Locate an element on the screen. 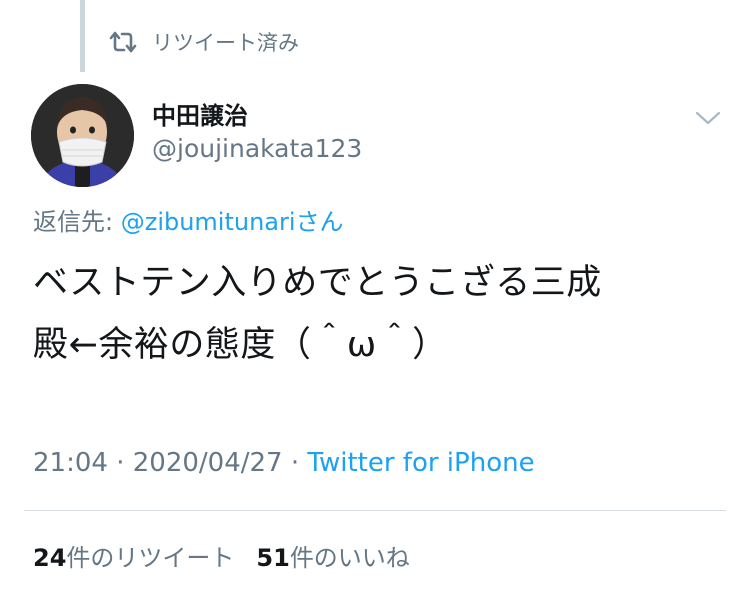 The image size is (750, 596). avatar is located at coordinates (82, 135).